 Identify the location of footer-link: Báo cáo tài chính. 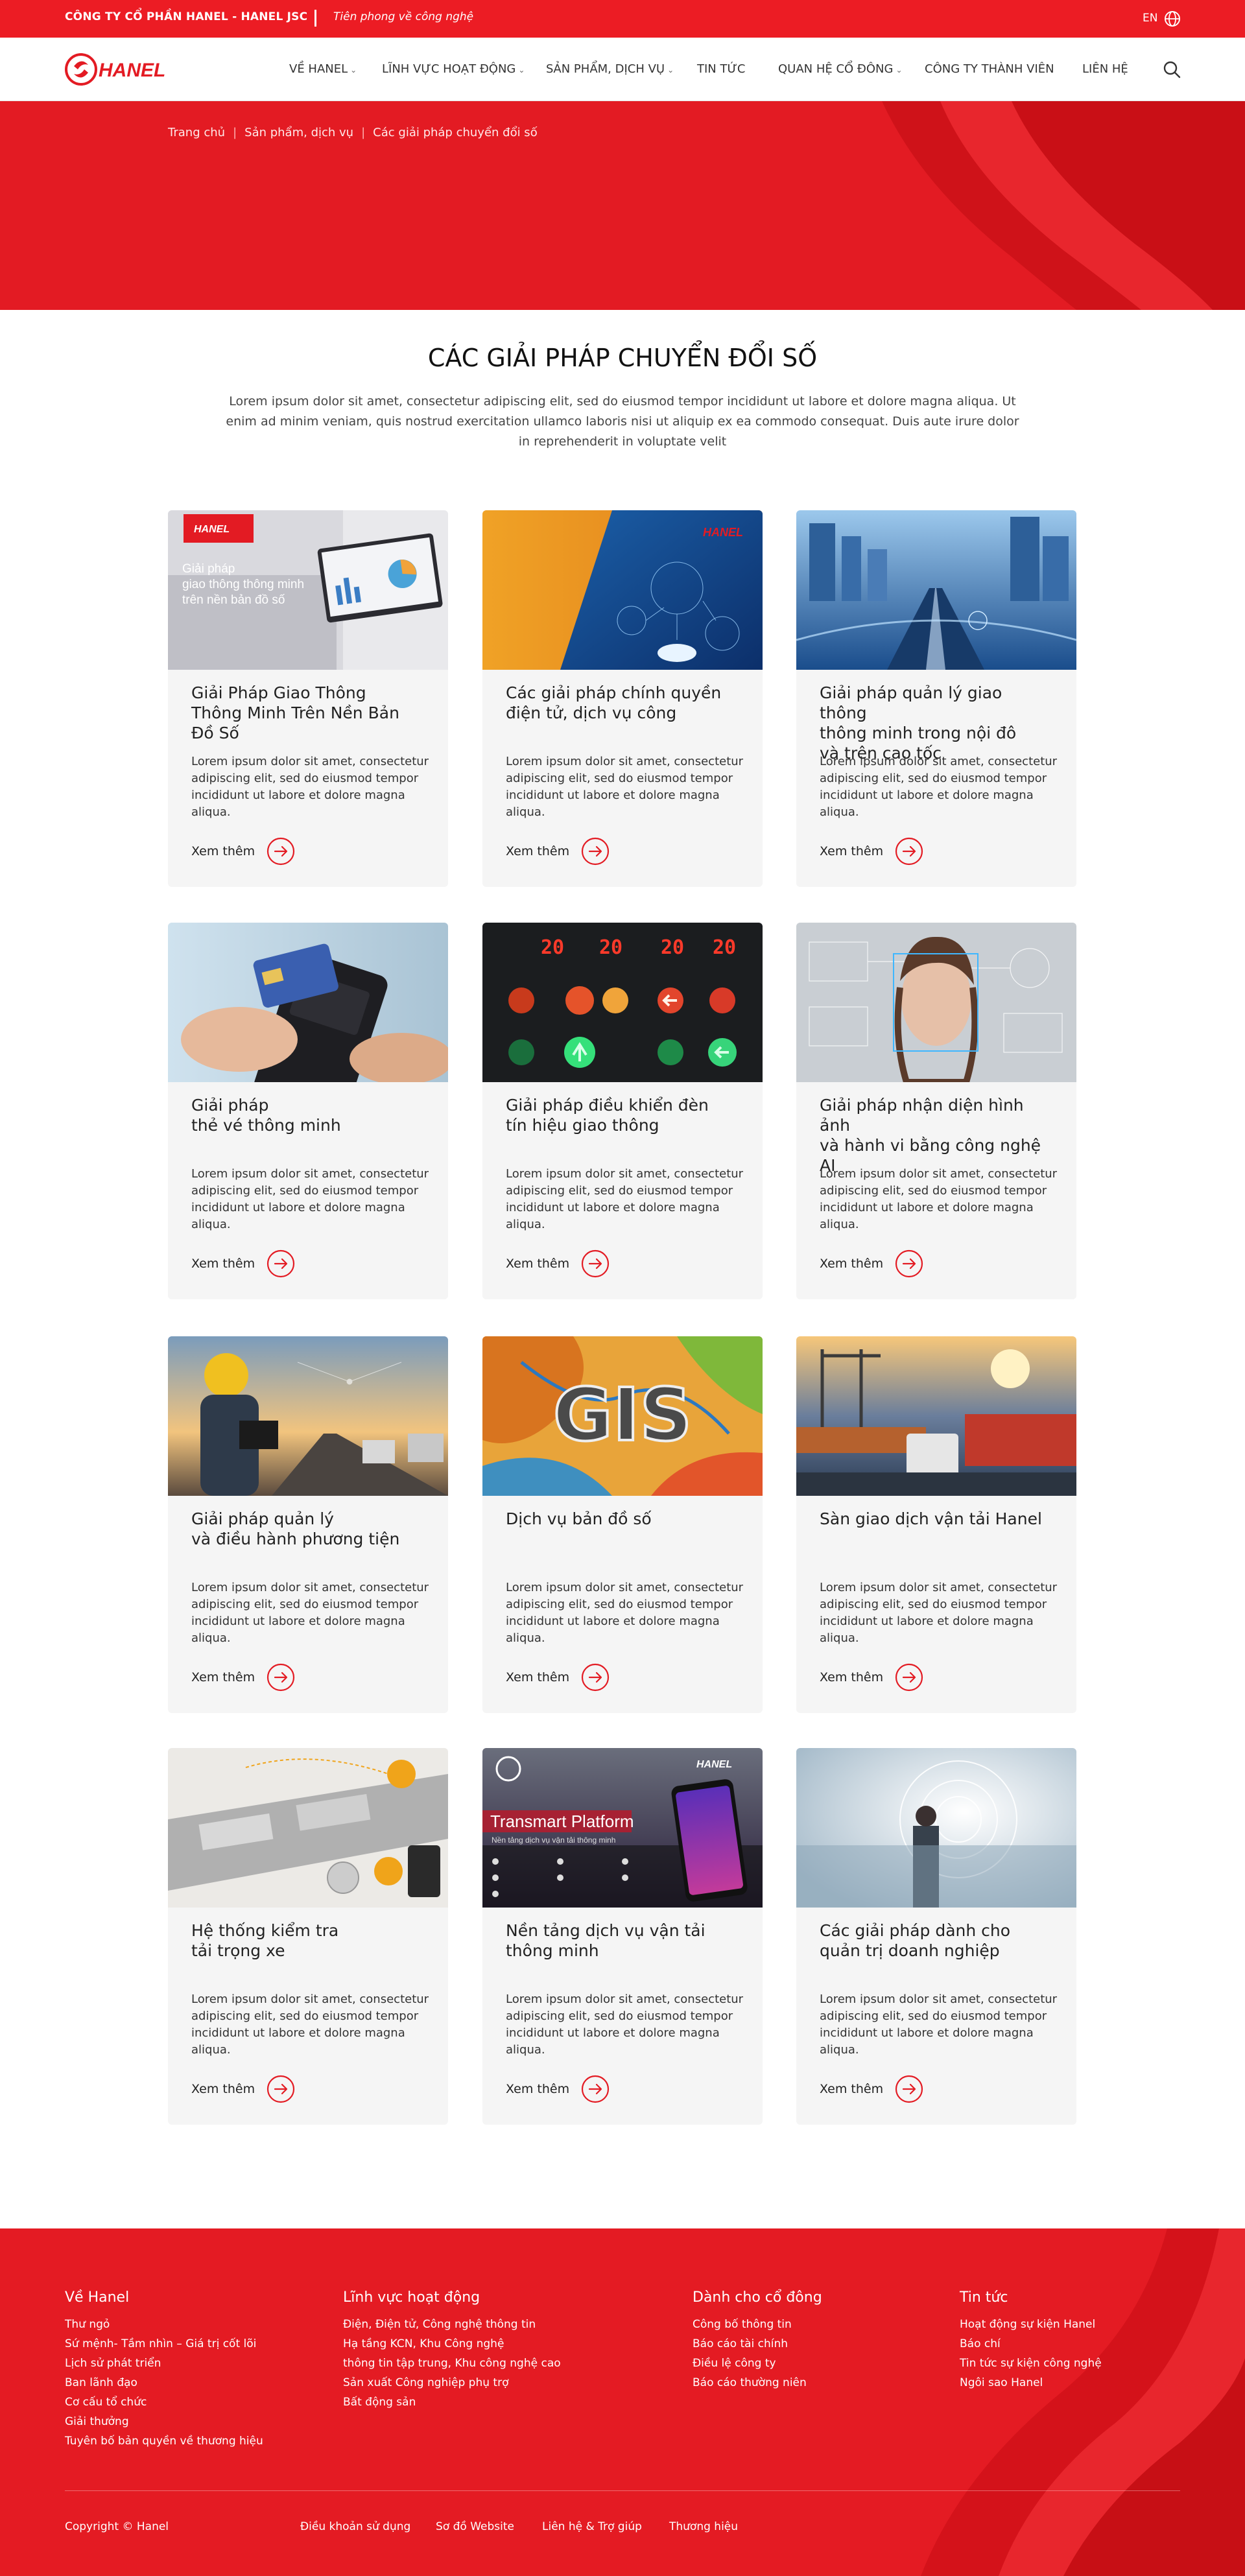
(757, 2344).